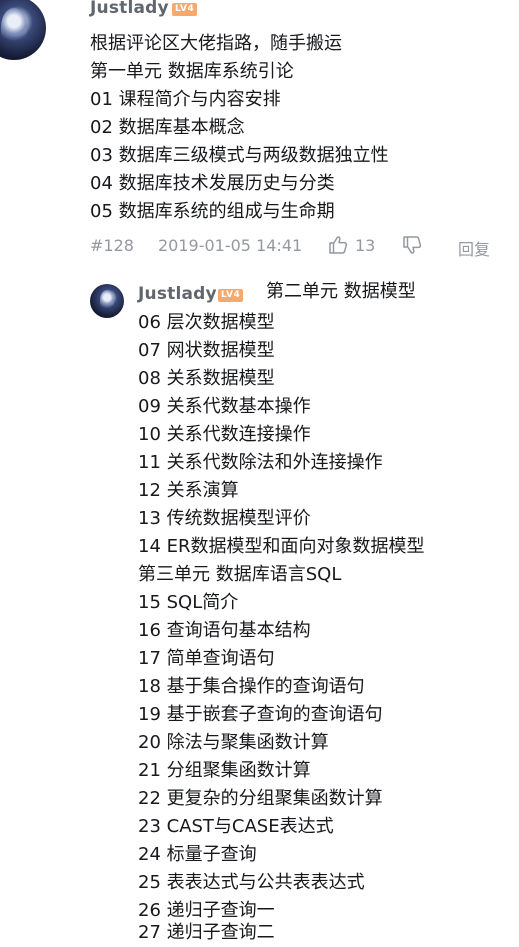 The height and width of the screenshot is (947, 519). Describe the element at coordinates (112, 245) in the screenshot. I see `floor-number: #128` at that location.